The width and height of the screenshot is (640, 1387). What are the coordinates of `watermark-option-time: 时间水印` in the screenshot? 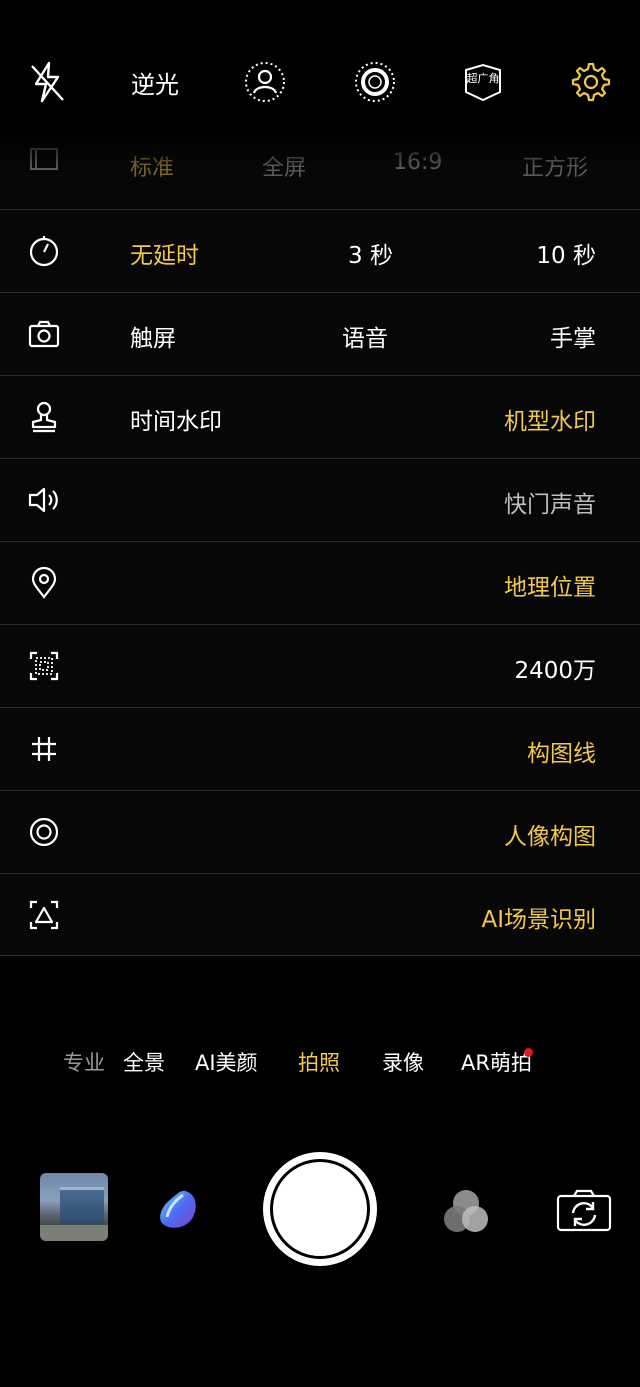 It's located at (176, 419).